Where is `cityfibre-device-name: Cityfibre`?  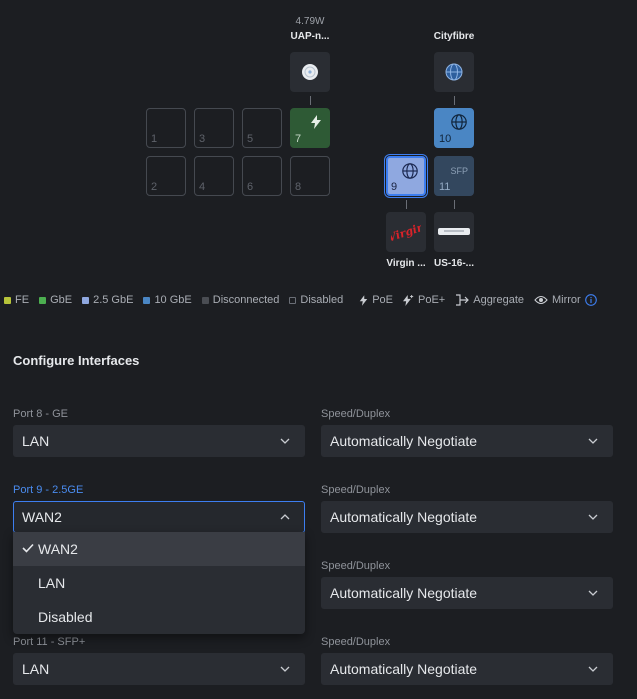 cityfibre-device-name: Cityfibre is located at coordinates (454, 36).